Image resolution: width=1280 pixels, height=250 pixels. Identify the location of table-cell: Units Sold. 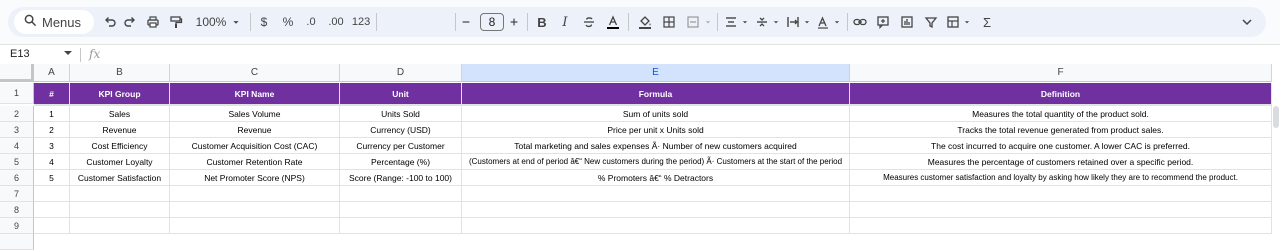
(401, 114).